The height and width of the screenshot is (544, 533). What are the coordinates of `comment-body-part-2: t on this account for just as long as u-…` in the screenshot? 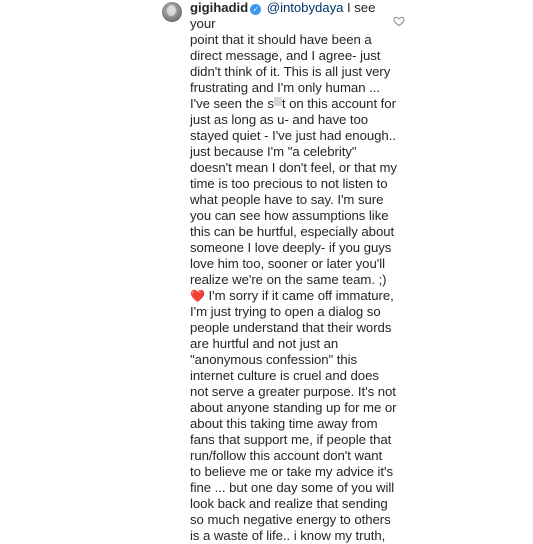 It's located at (293, 191).